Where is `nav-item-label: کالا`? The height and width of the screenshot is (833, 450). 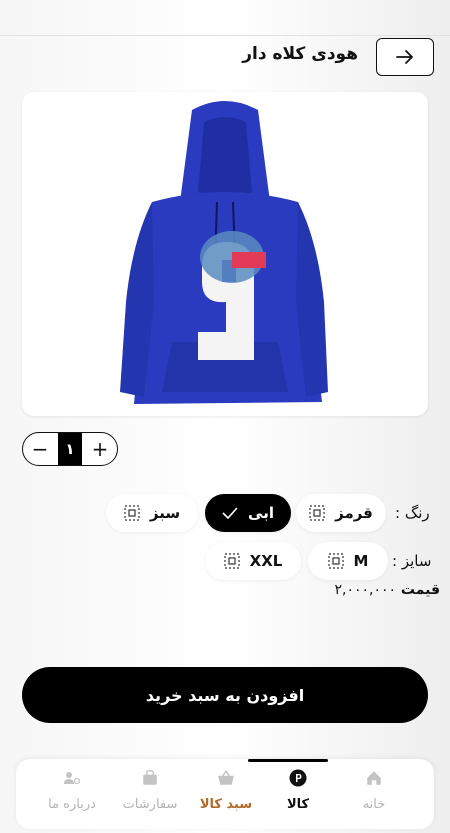
nav-item-label: کالا is located at coordinates (298, 804).